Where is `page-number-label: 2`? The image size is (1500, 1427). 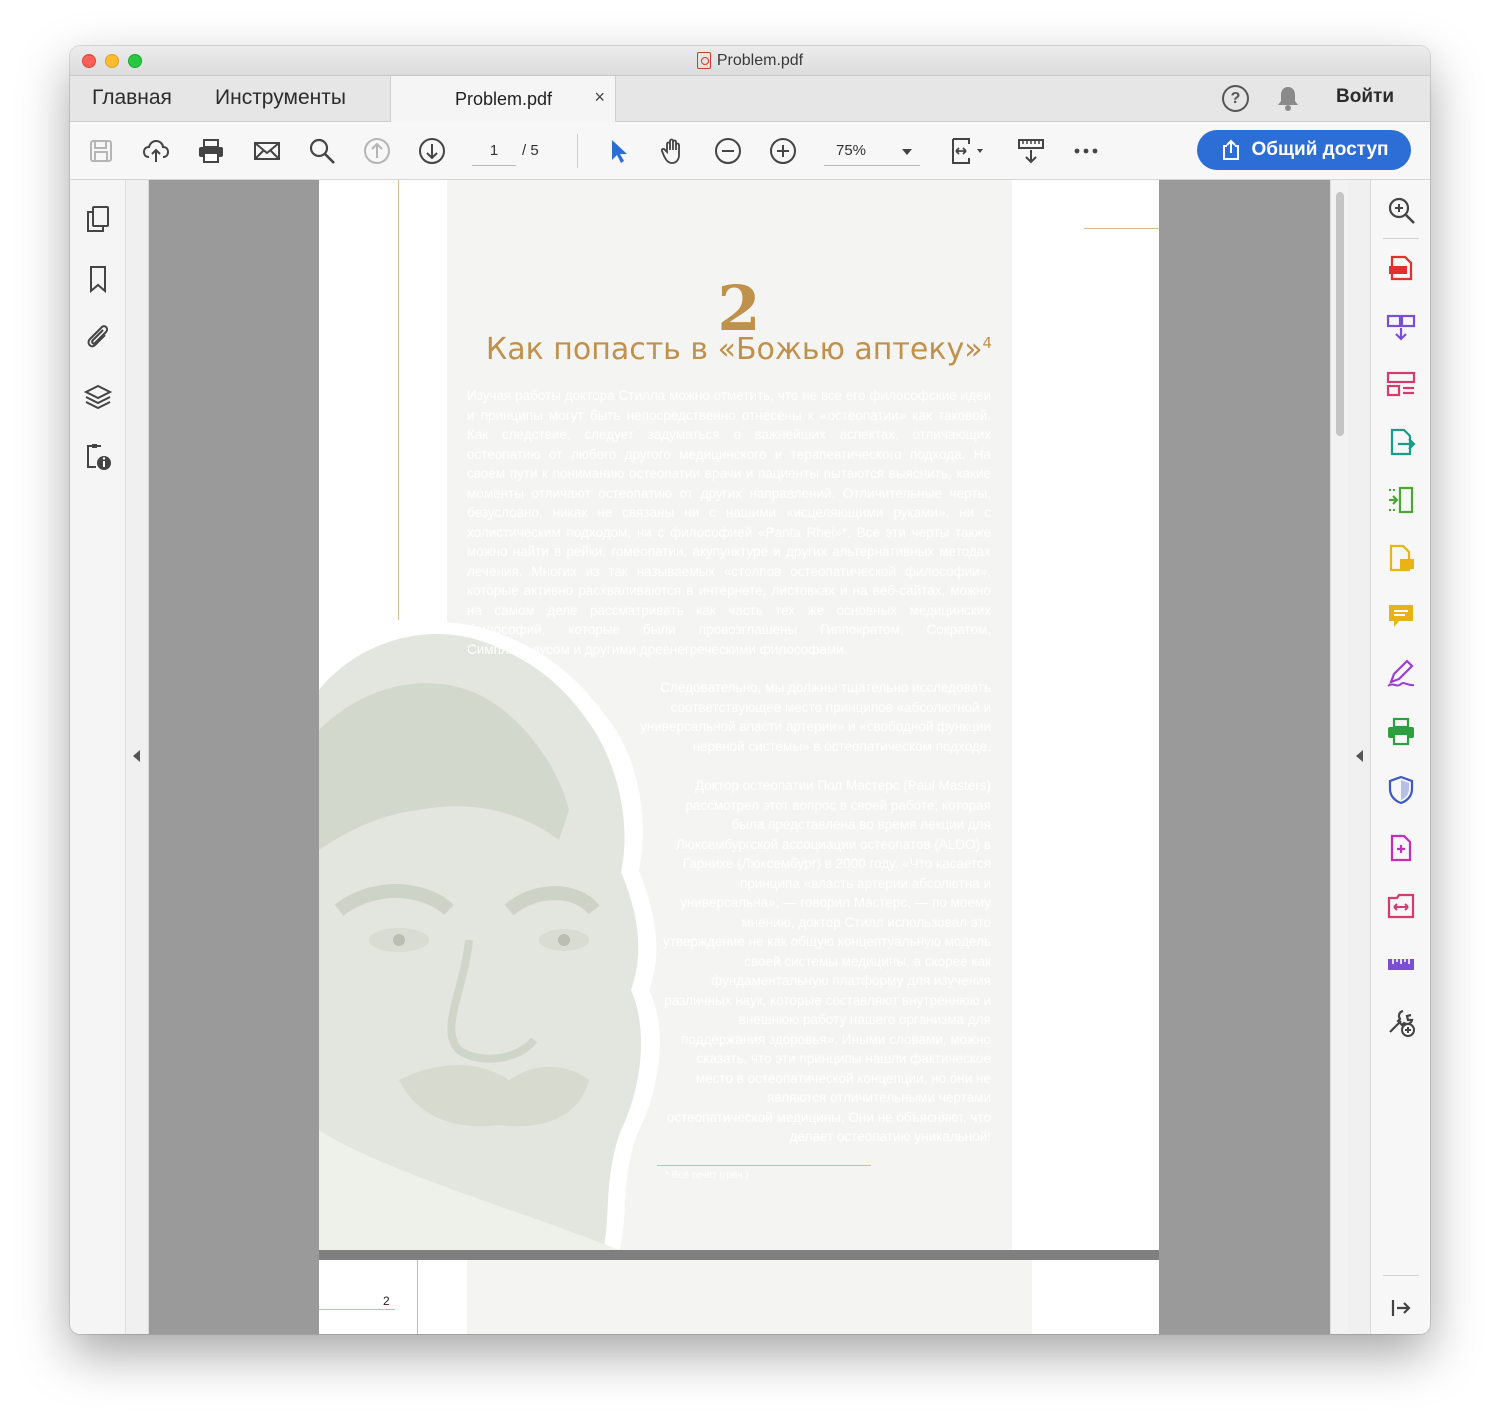 page-number-label: 2 is located at coordinates (386, 1301).